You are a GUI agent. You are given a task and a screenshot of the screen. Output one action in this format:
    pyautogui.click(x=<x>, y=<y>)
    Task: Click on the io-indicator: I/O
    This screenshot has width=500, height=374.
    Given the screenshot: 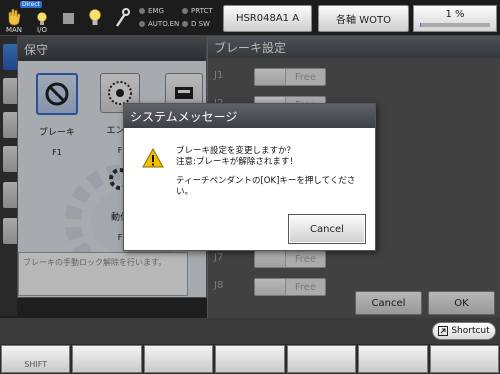 What is the action you would take?
    pyautogui.click(x=42, y=20)
    